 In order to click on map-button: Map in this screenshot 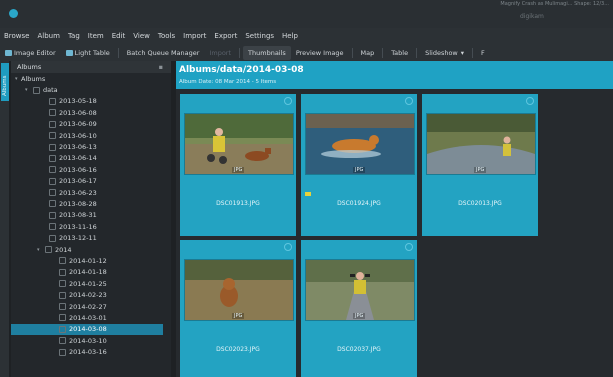, I will do `click(368, 53)`.